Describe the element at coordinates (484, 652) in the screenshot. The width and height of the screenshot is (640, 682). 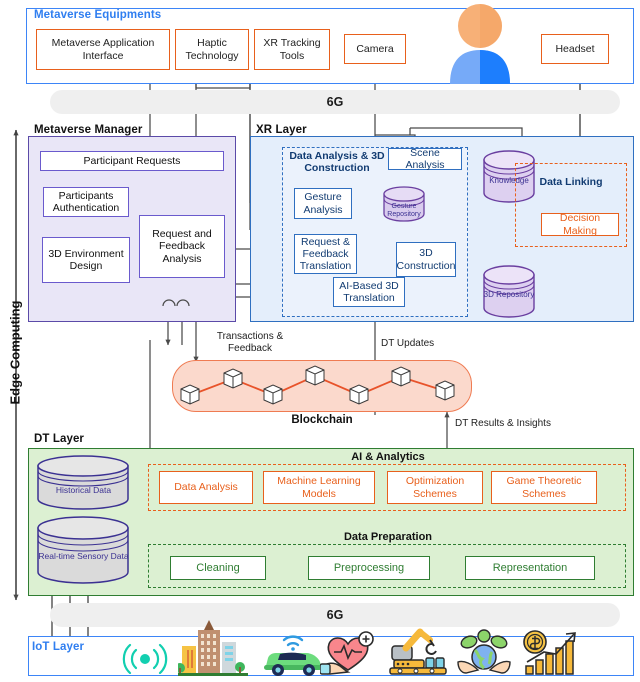
I see `smart-agriculture-icon` at that location.